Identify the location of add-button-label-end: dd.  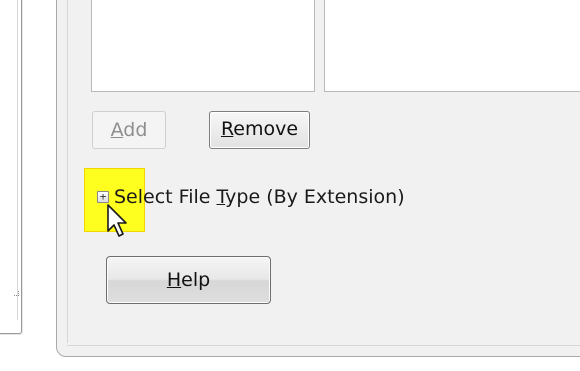
(135, 130).